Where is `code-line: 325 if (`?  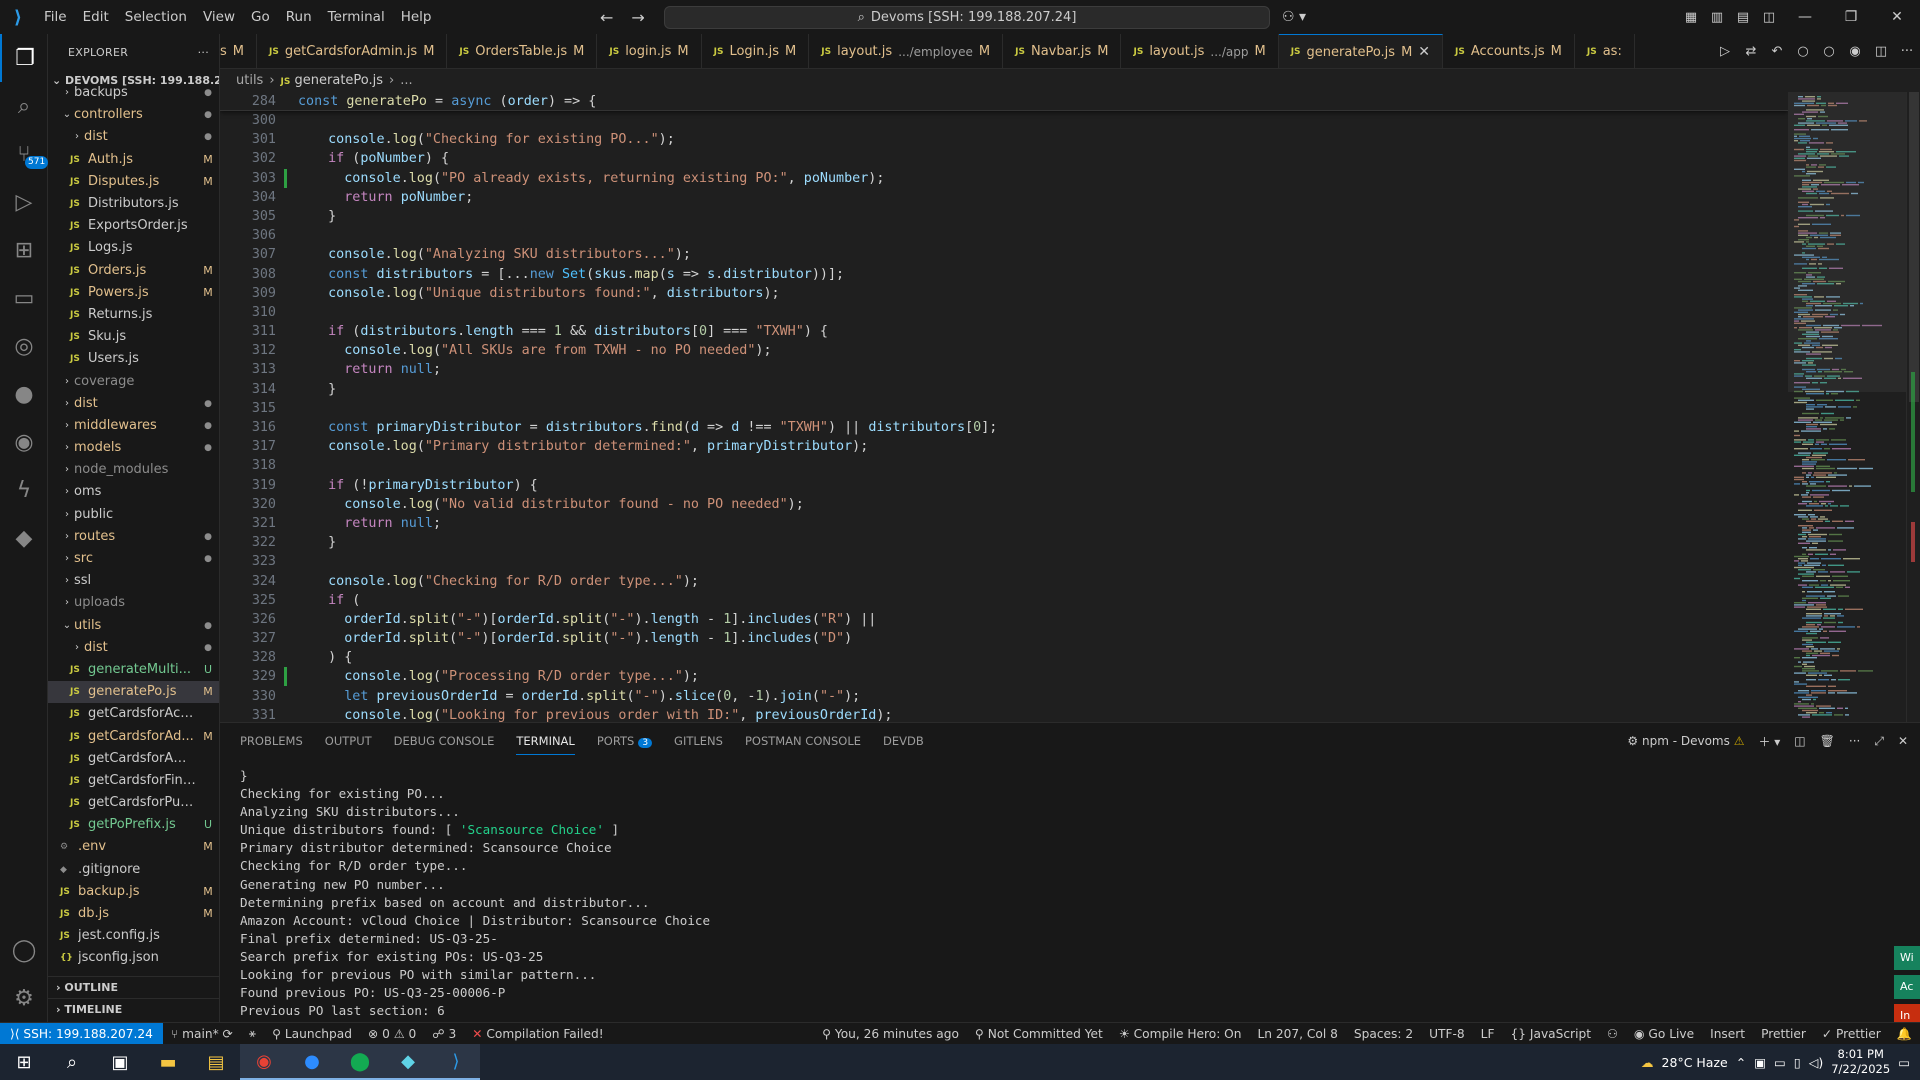 code-line: 325 if ( is located at coordinates (1004, 600).